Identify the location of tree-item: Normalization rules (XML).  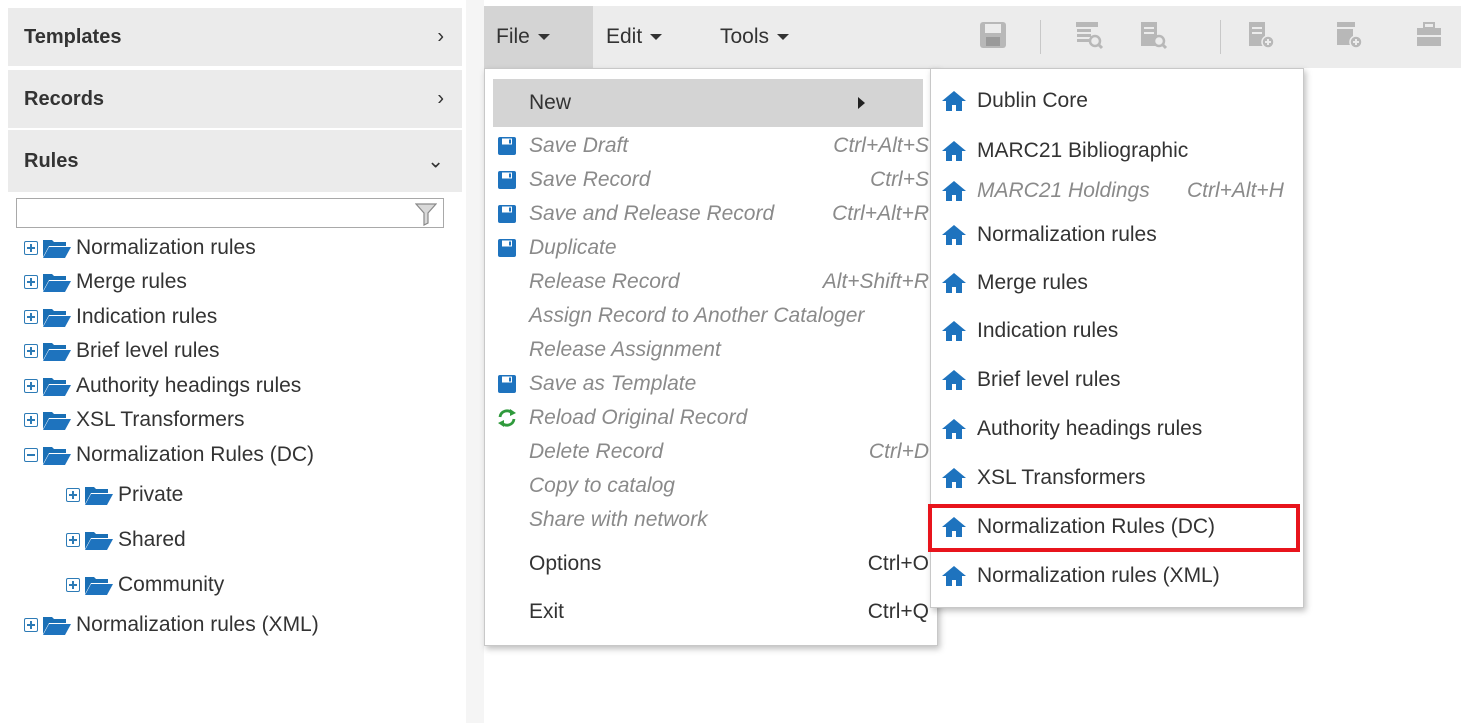
(171, 625).